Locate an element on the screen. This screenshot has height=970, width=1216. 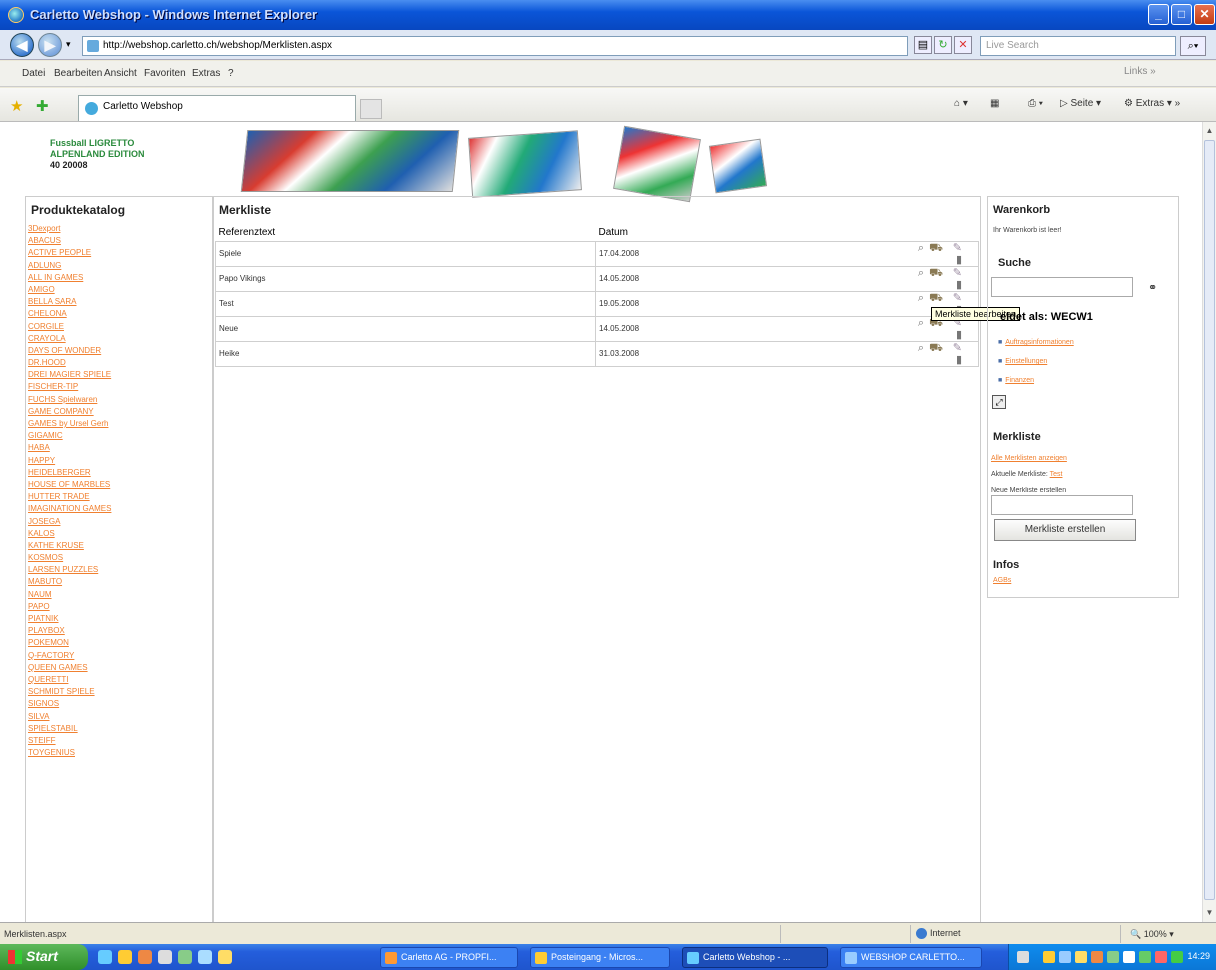
catalog-item: HOUSE OF MARBLES is located at coordinates (120, 485).